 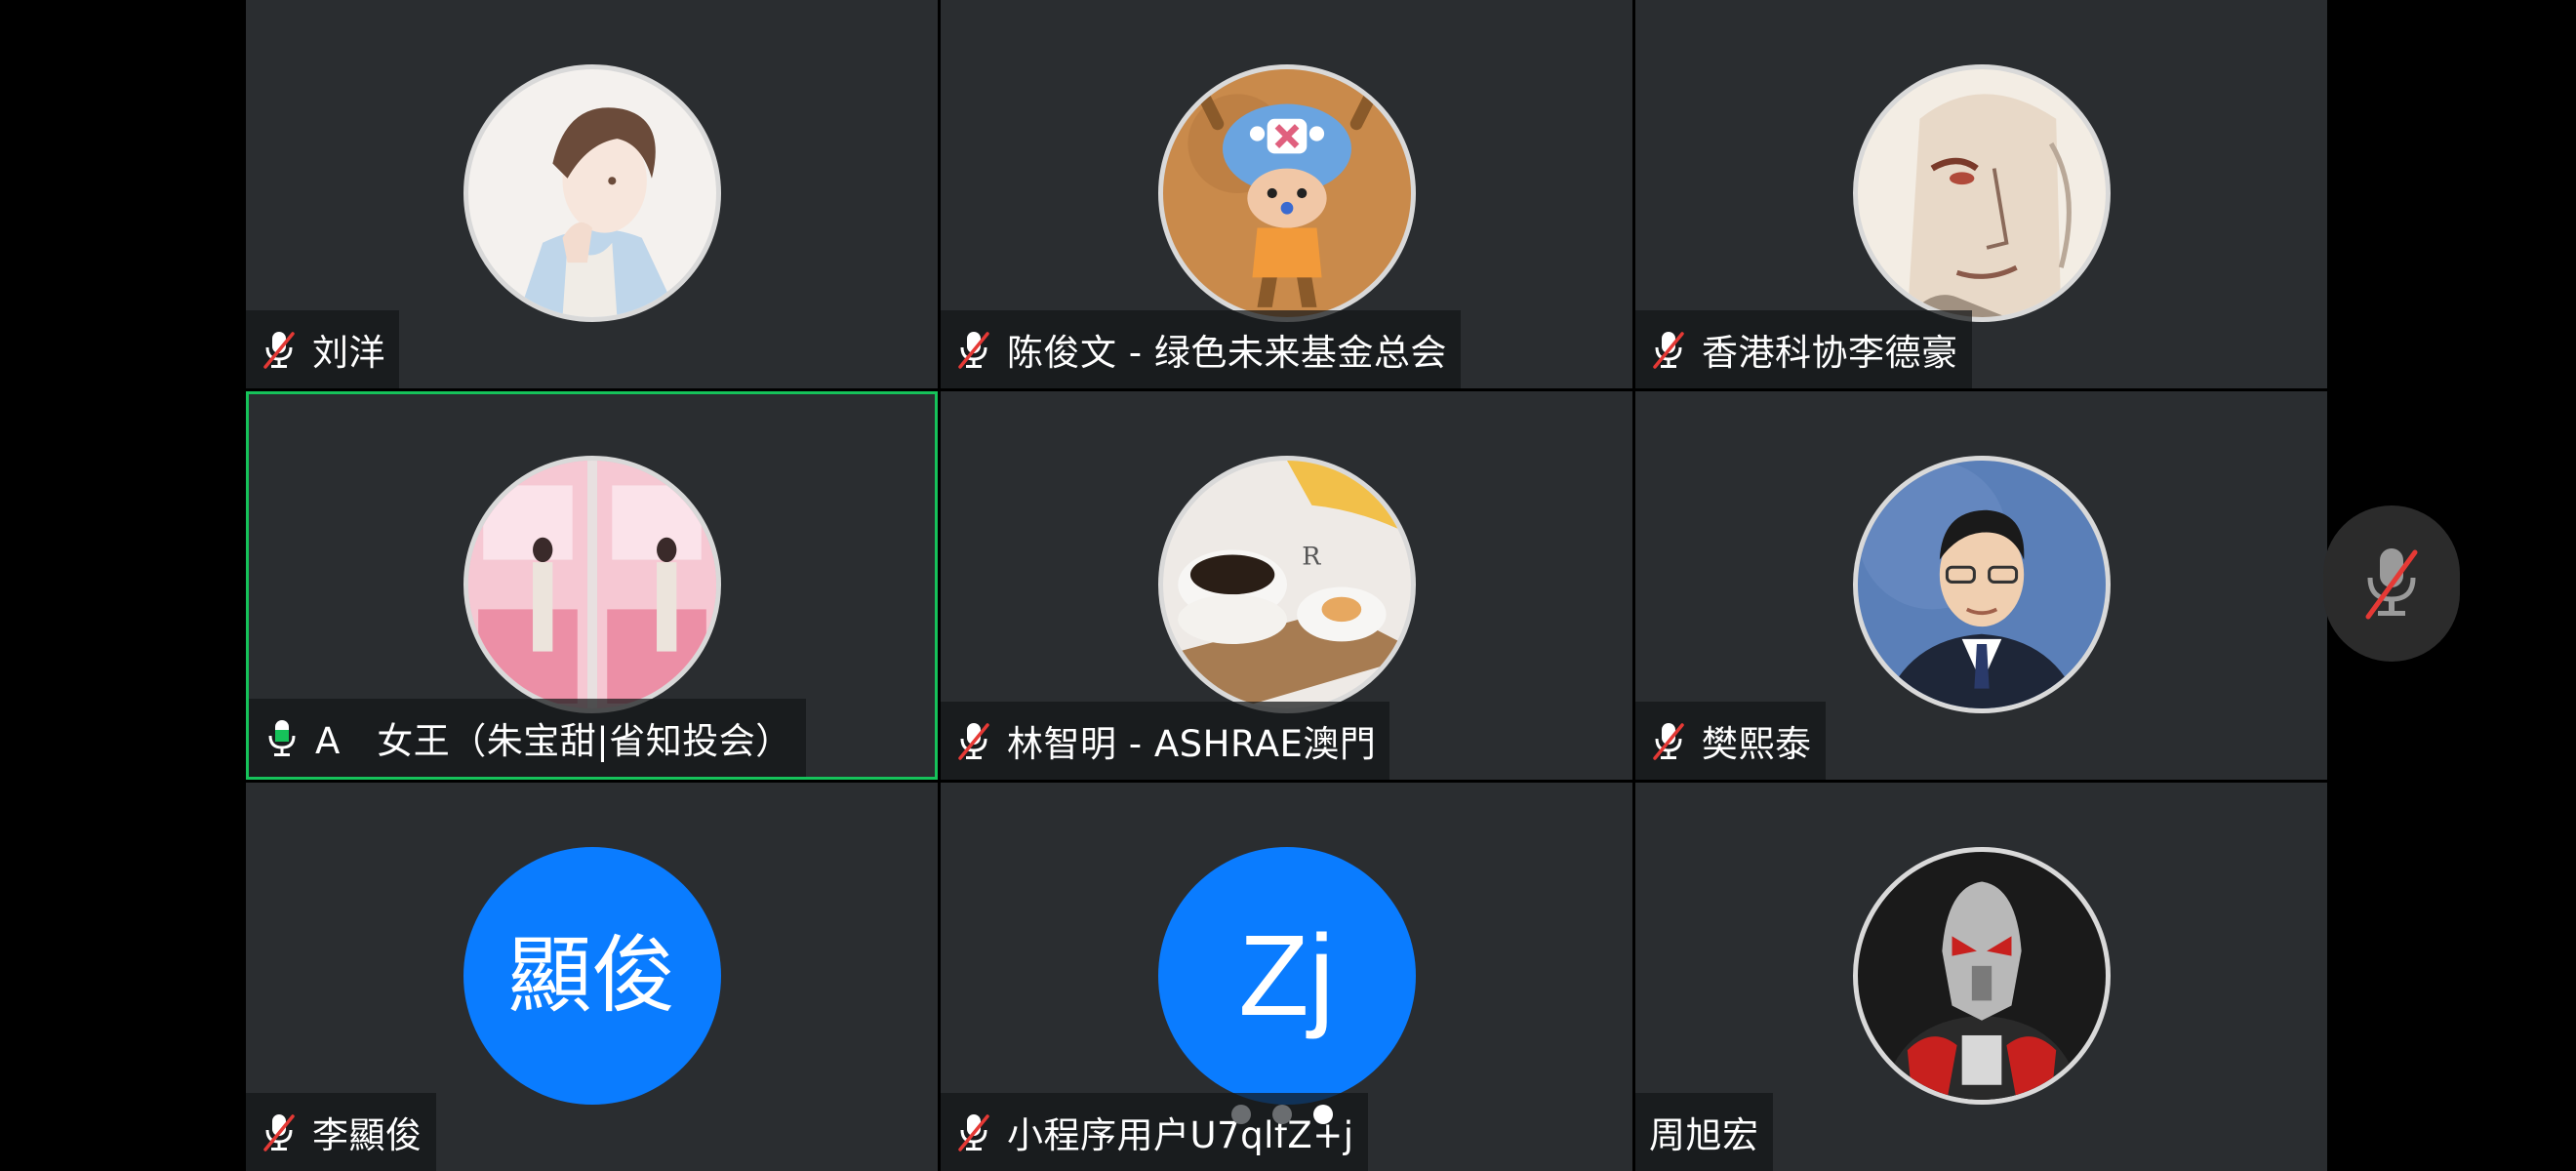 I want to click on manga-face-avatar-image, so click(x=1981, y=193).